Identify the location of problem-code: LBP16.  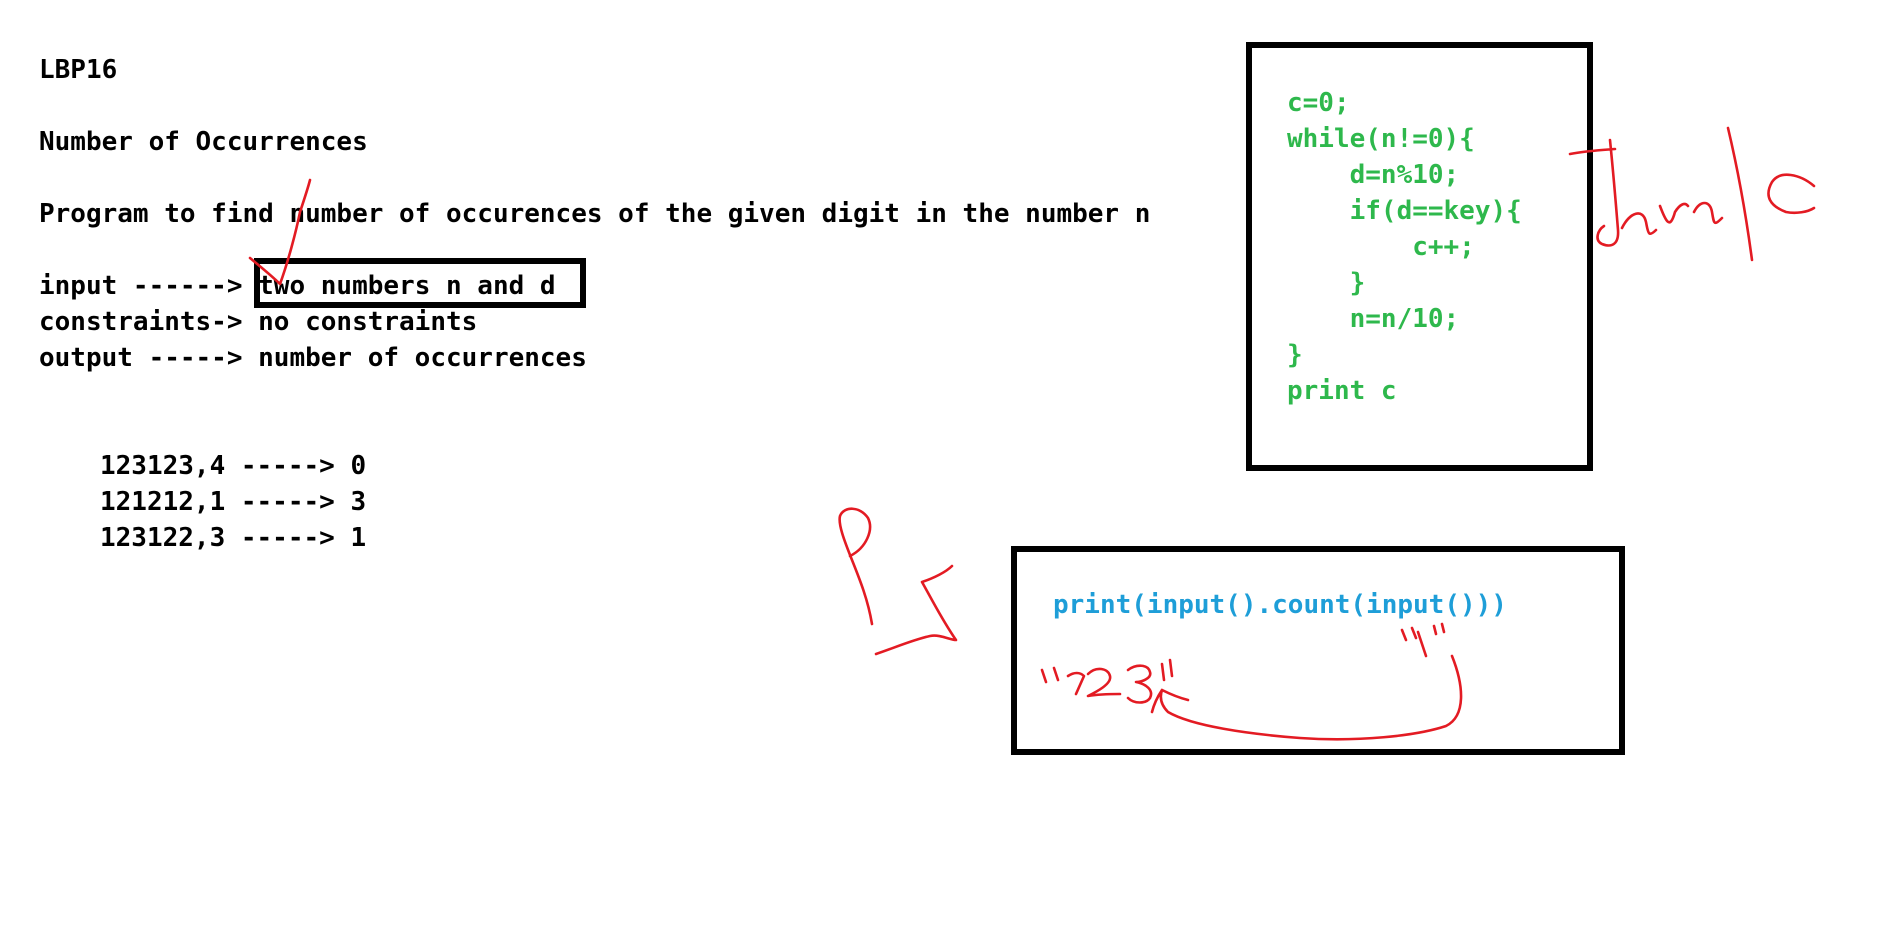
(78, 70).